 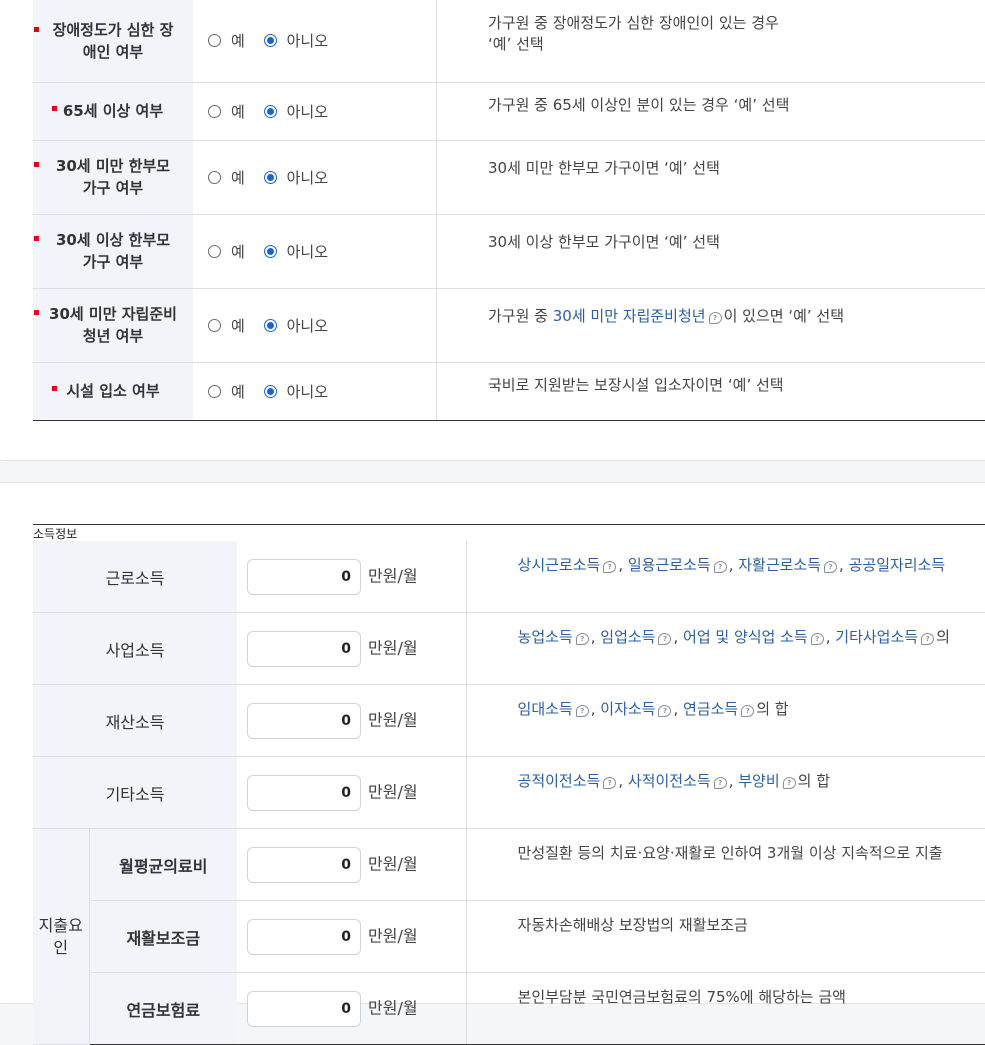 I want to click on desc-link: 공적이전소득, so click(x=559, y=781).